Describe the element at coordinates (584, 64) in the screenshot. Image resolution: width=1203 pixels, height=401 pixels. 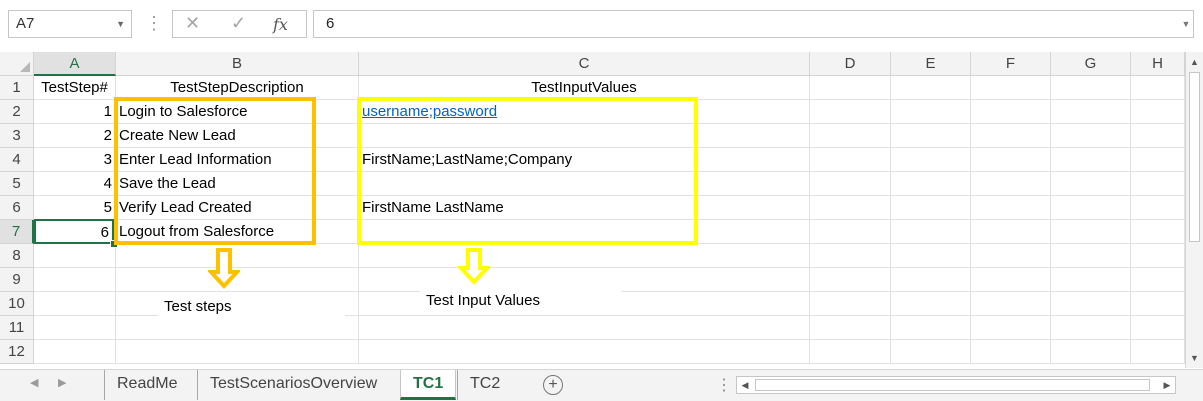
I see `column-header-c: C` at that location.